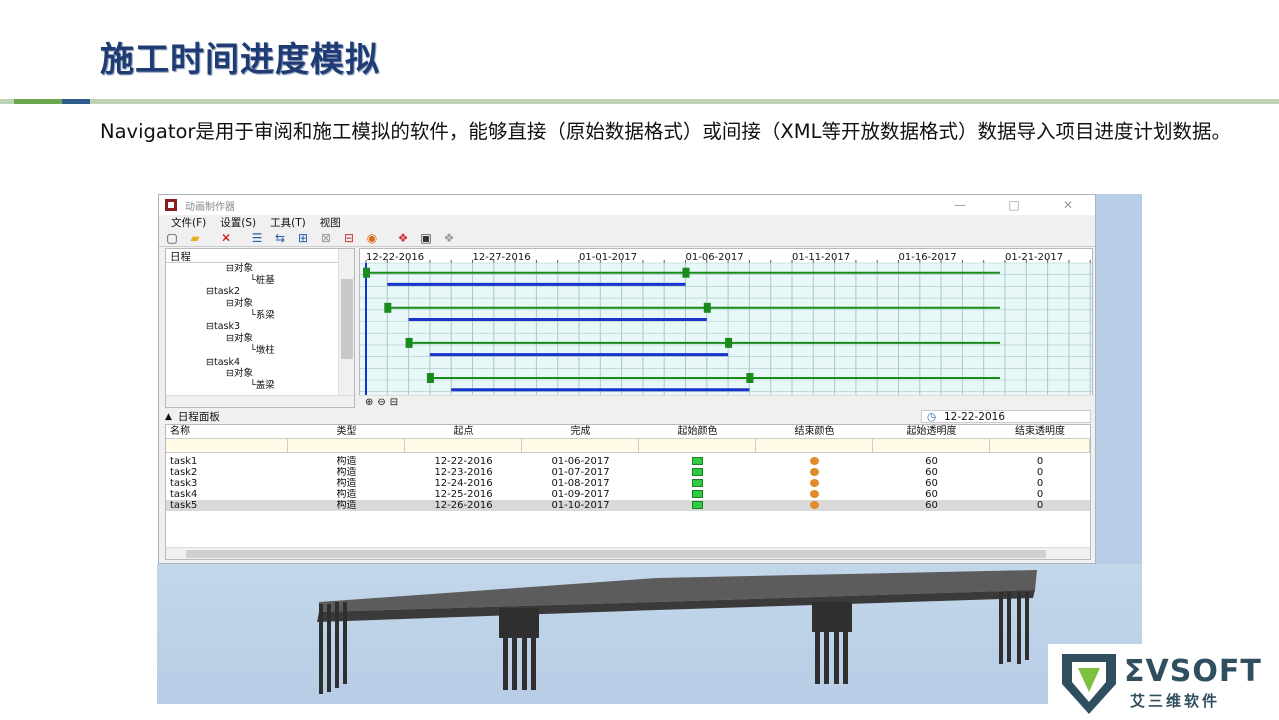  I want to click on zoom-out-icon: ⊖, so click(381, 402).